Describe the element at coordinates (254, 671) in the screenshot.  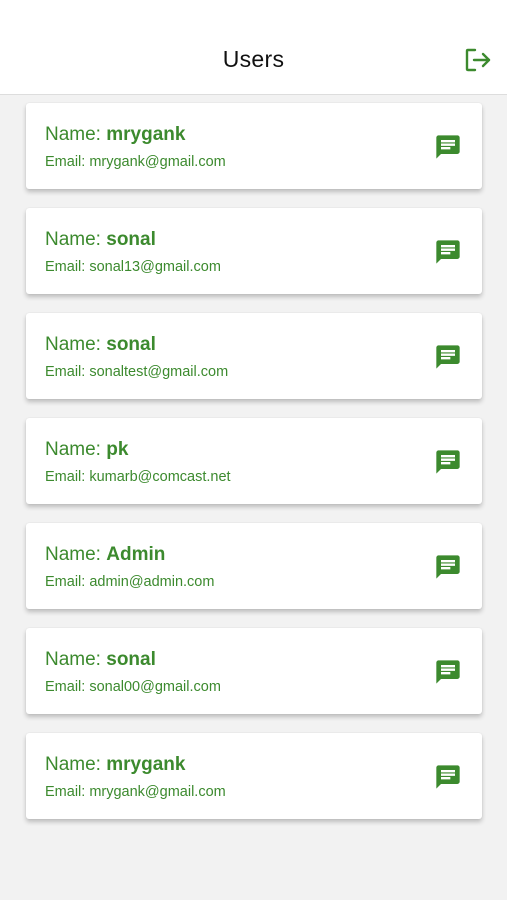
I see `user-card: Name: sonal Email: sonal00@gmail.com` at that location.